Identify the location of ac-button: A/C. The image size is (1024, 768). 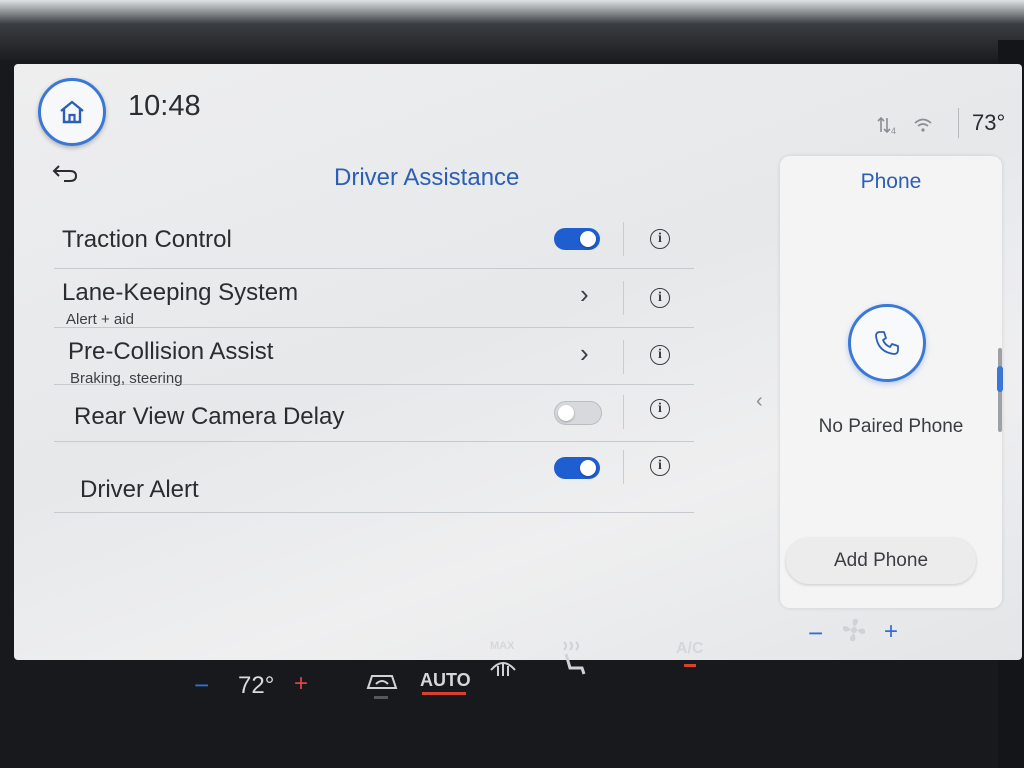
(690, 649).